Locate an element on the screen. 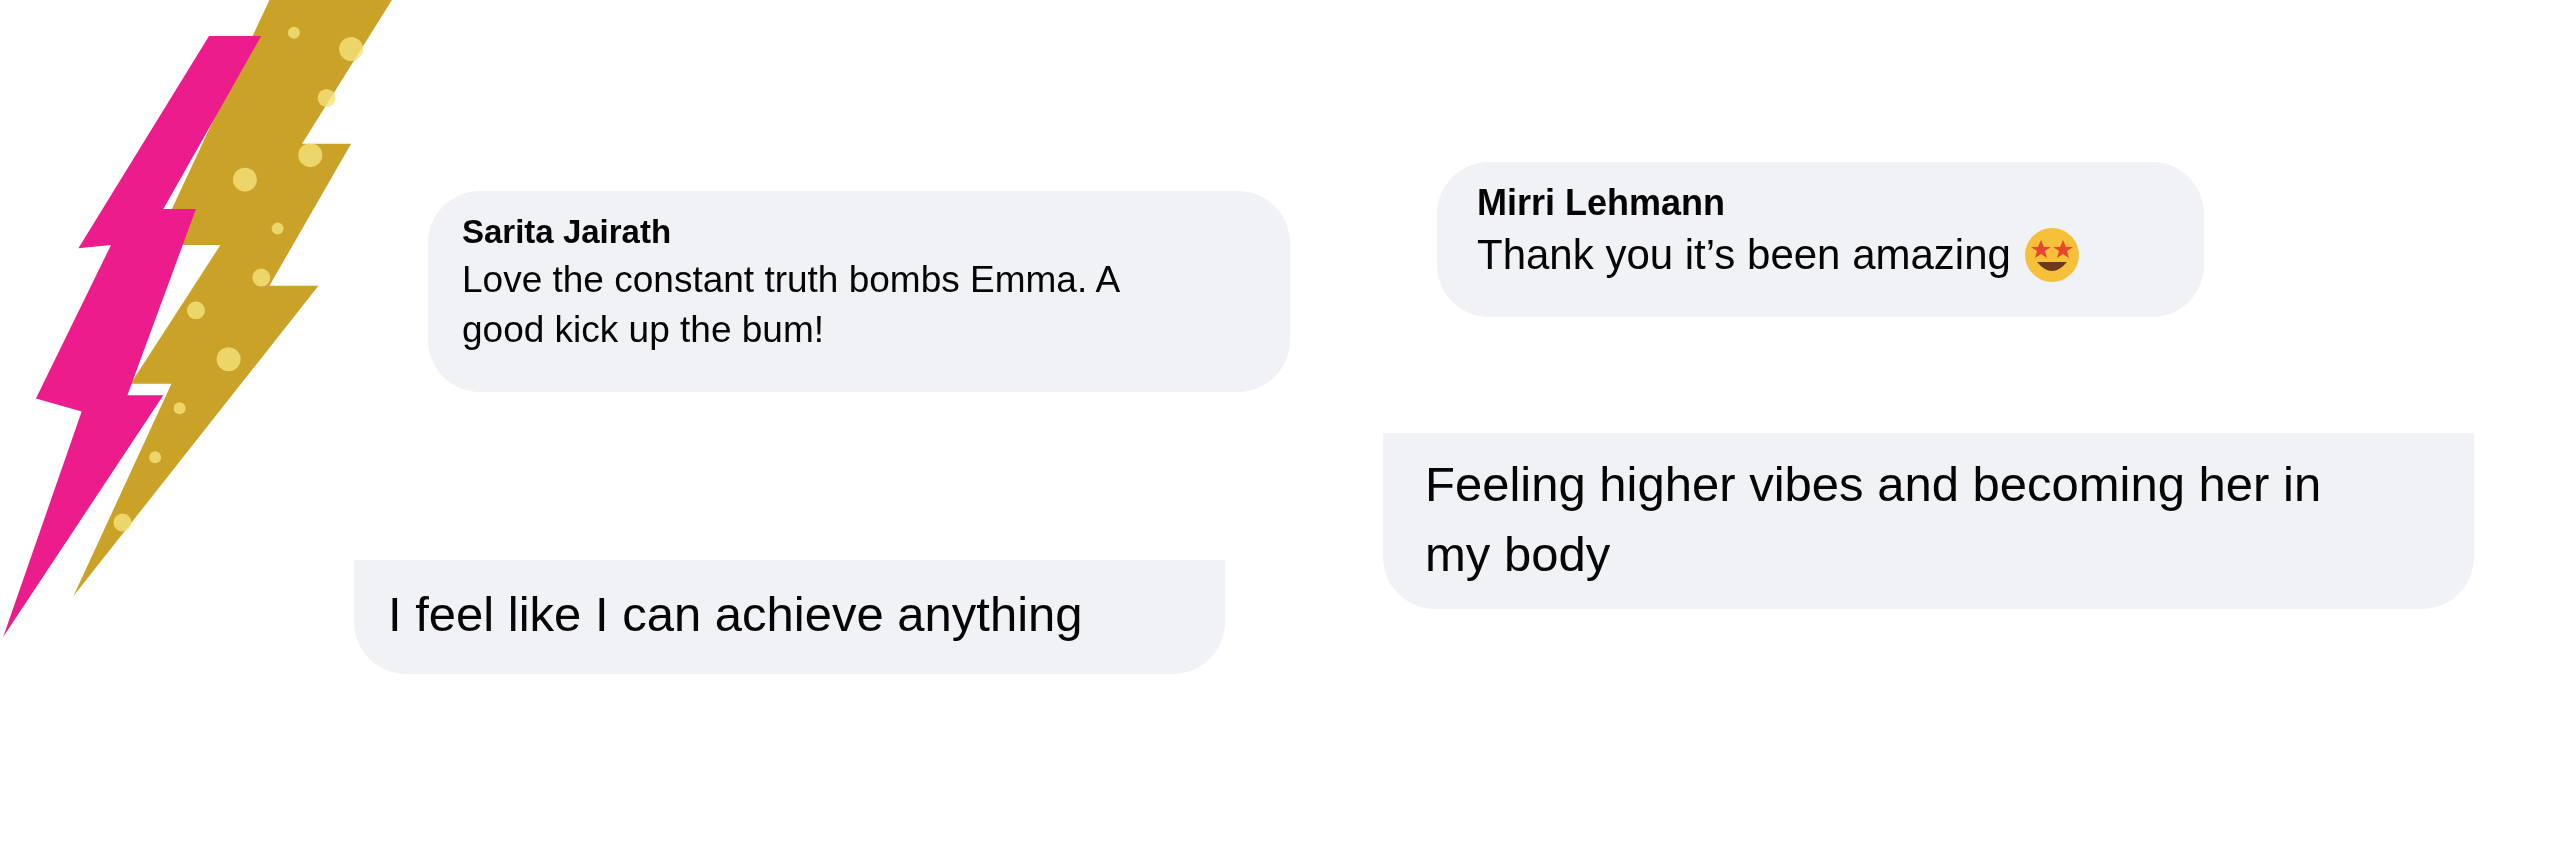  comment-text: Feeling higher vibes and becoming her in my body is located at coordinates (1873, 519).